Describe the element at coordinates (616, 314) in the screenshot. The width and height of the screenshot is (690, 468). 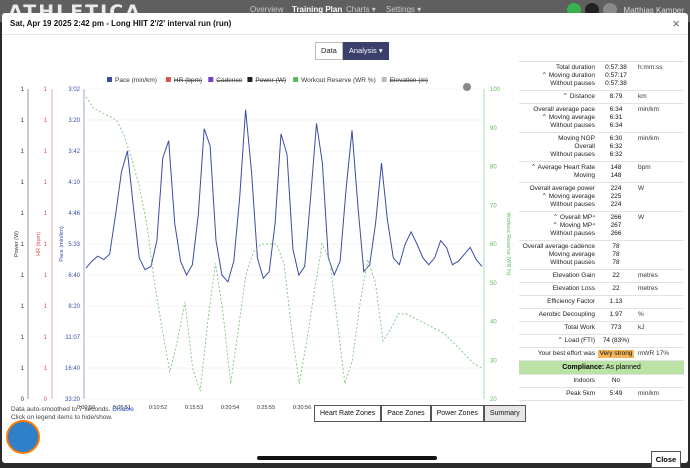
I see `summary-value: 1.97` at that location.